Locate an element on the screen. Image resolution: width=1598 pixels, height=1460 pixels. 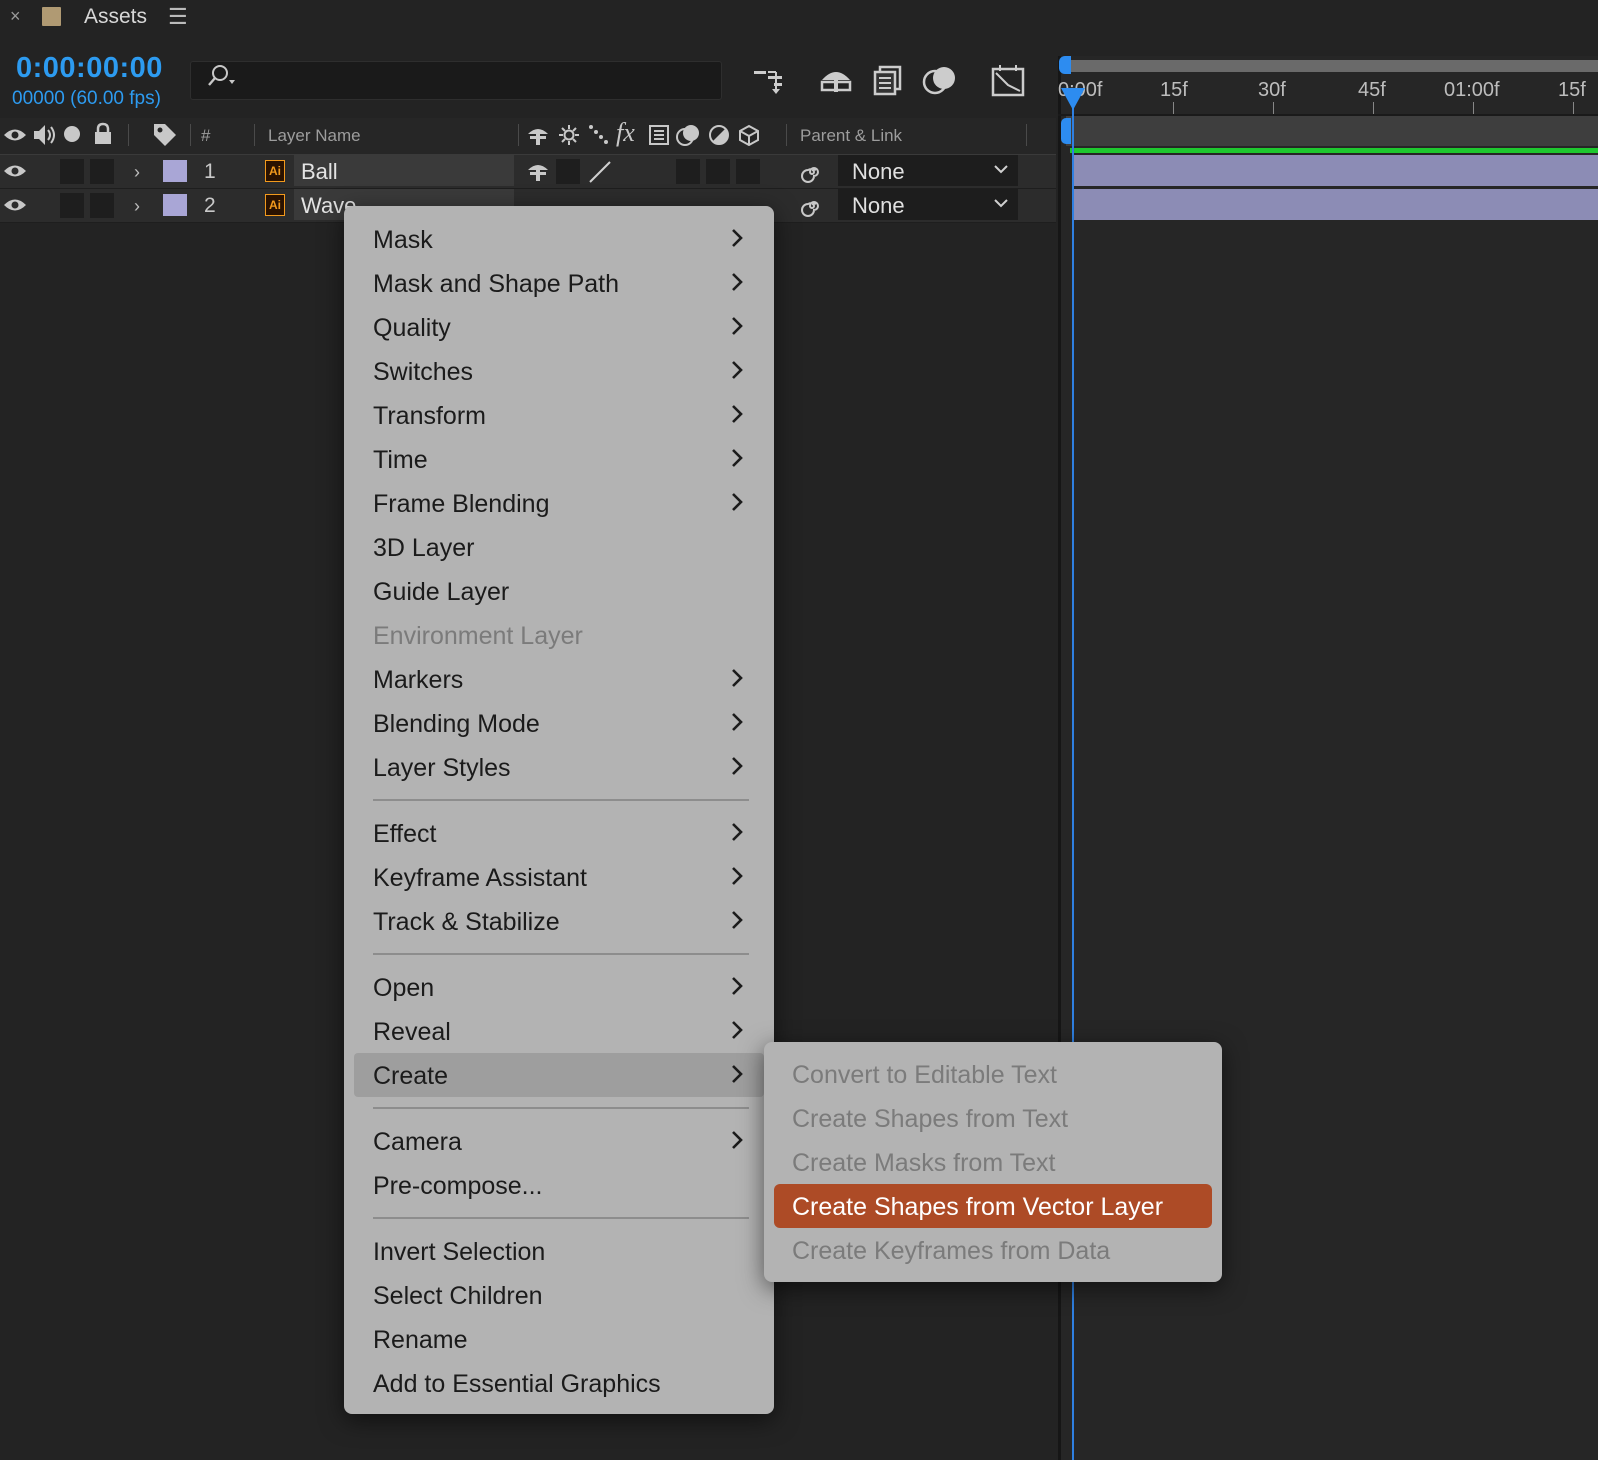
adjustment-layer-switch-icon is located at coordinates (719, 137).